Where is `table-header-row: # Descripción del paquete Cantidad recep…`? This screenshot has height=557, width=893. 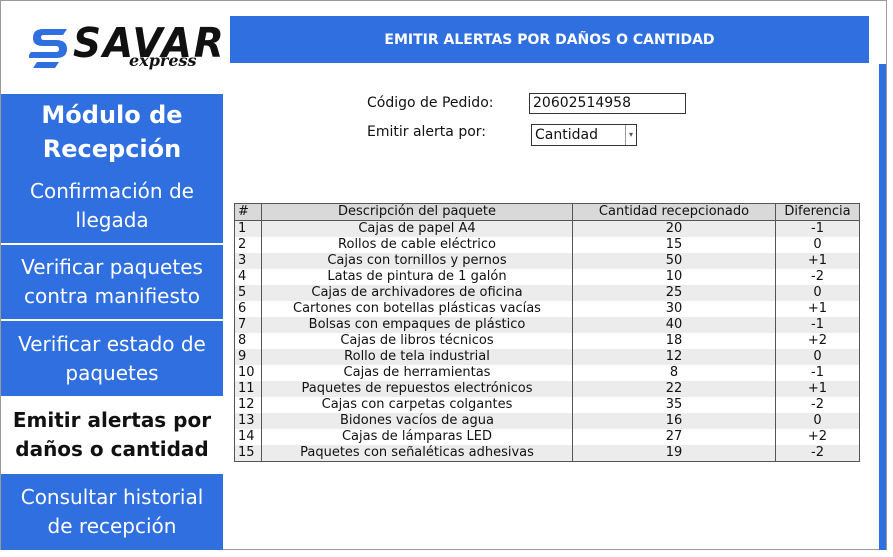 table-header-row: # Descripción del paquete Cantidad recep… is located at coordinates (547, 212).